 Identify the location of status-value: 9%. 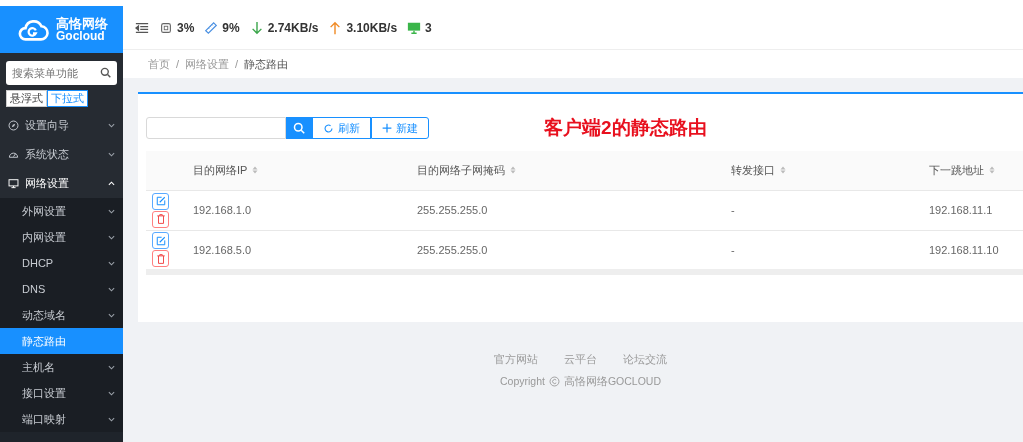
(231, 28).